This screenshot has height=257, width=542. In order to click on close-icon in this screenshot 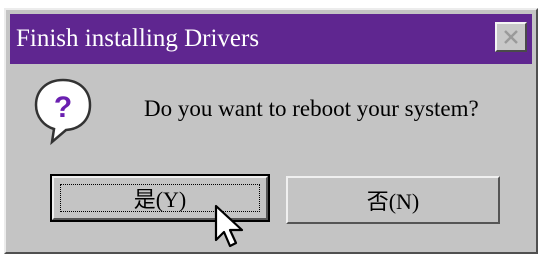, I will do `click(511, 37)`.